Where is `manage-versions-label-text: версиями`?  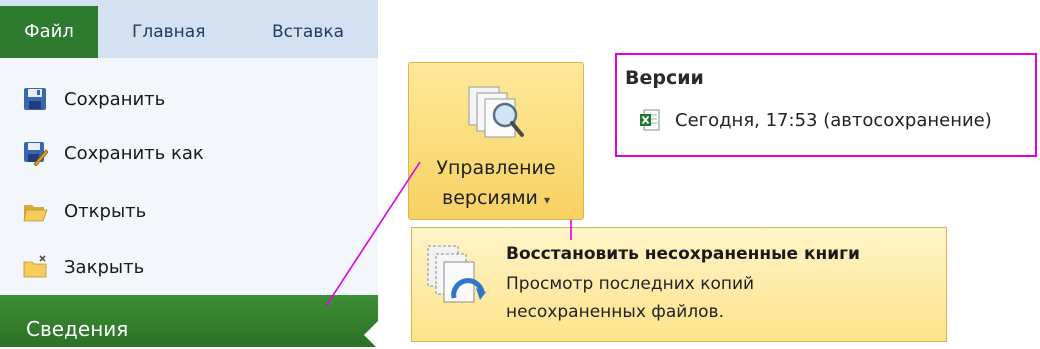 manage-versions-label-text: версиями is located at coordinates (490, 198).